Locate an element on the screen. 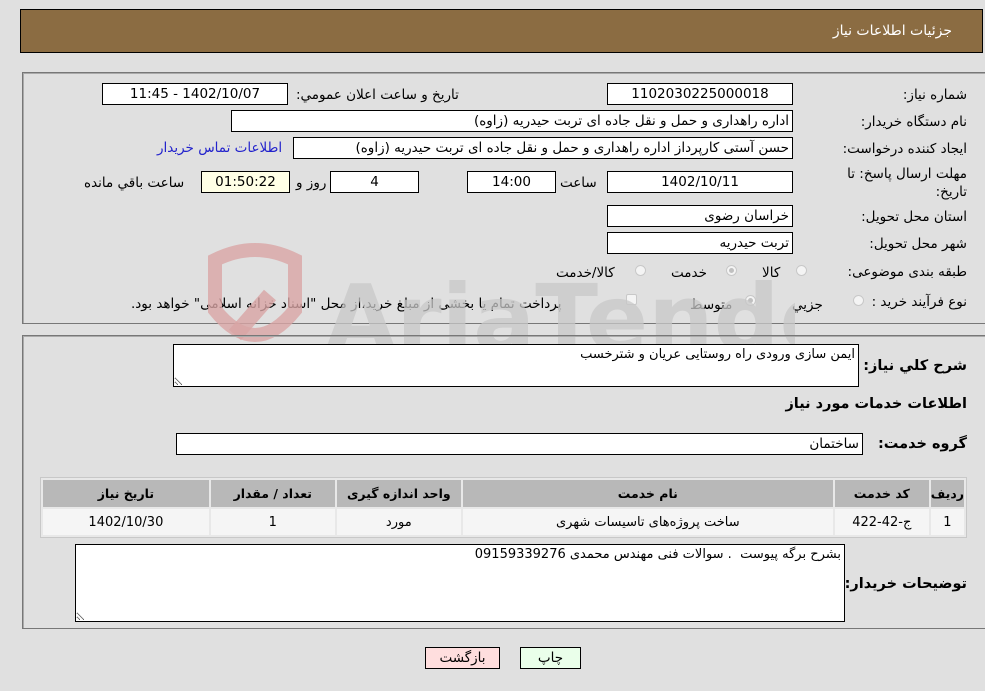 The image size is (985, 691). col-service-code: کد خدمت is located at coordinates (881, 493).